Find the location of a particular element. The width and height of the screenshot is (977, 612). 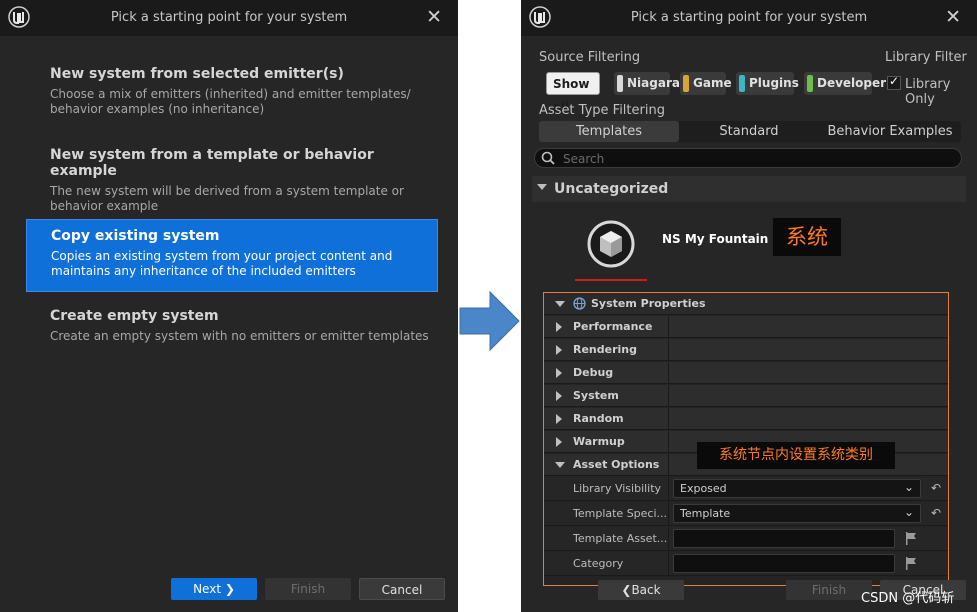

library-filter-label: Library Filter is located at coordinates (926, 57).